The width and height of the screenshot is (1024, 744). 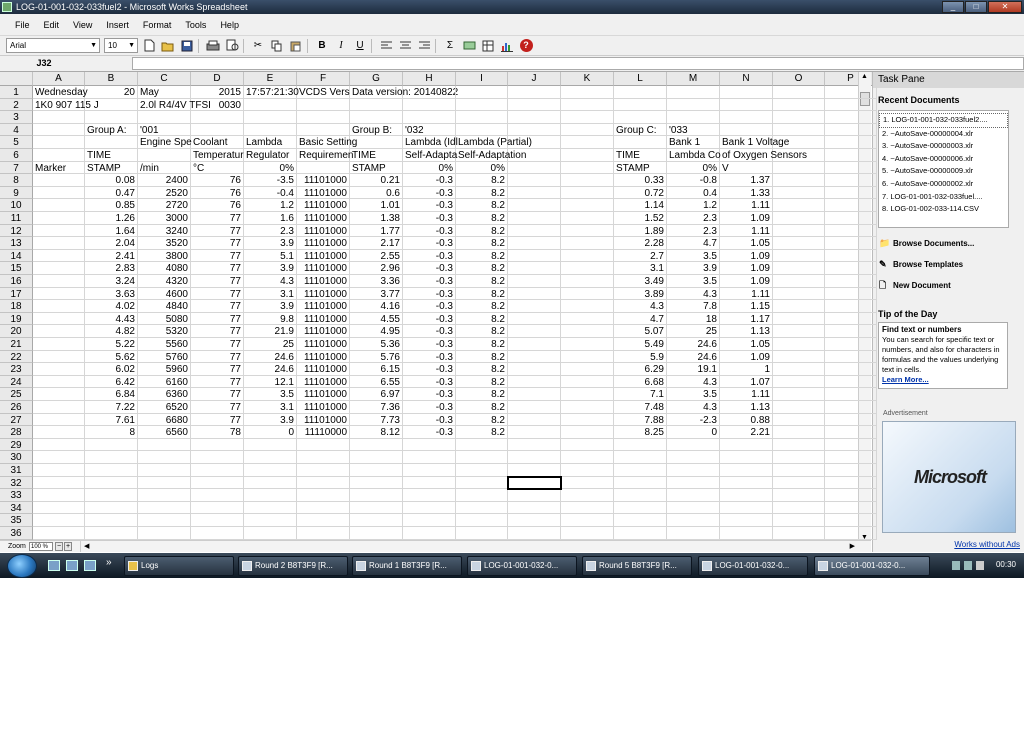 I want to click on cell: Data version: 20140822, so click(x=404, y=92).